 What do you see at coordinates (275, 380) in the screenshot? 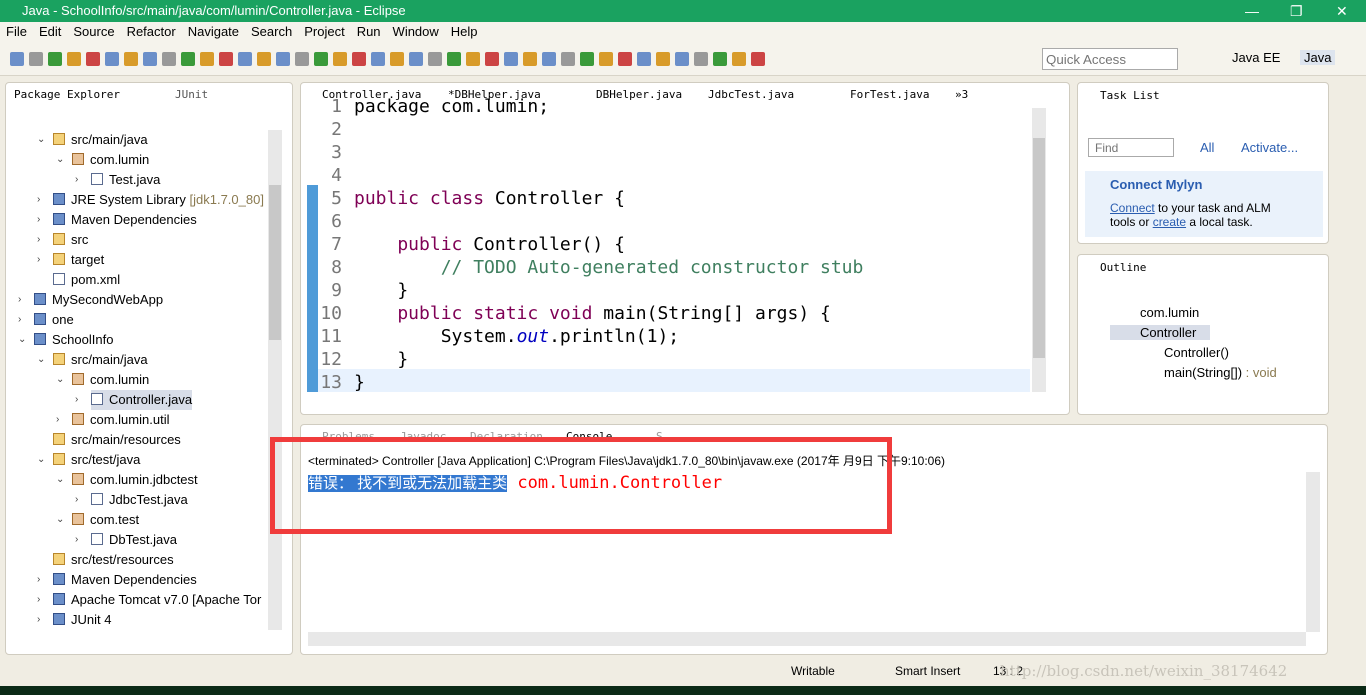
I see `explorer-scrollbar` at bounding box center [275, 380].